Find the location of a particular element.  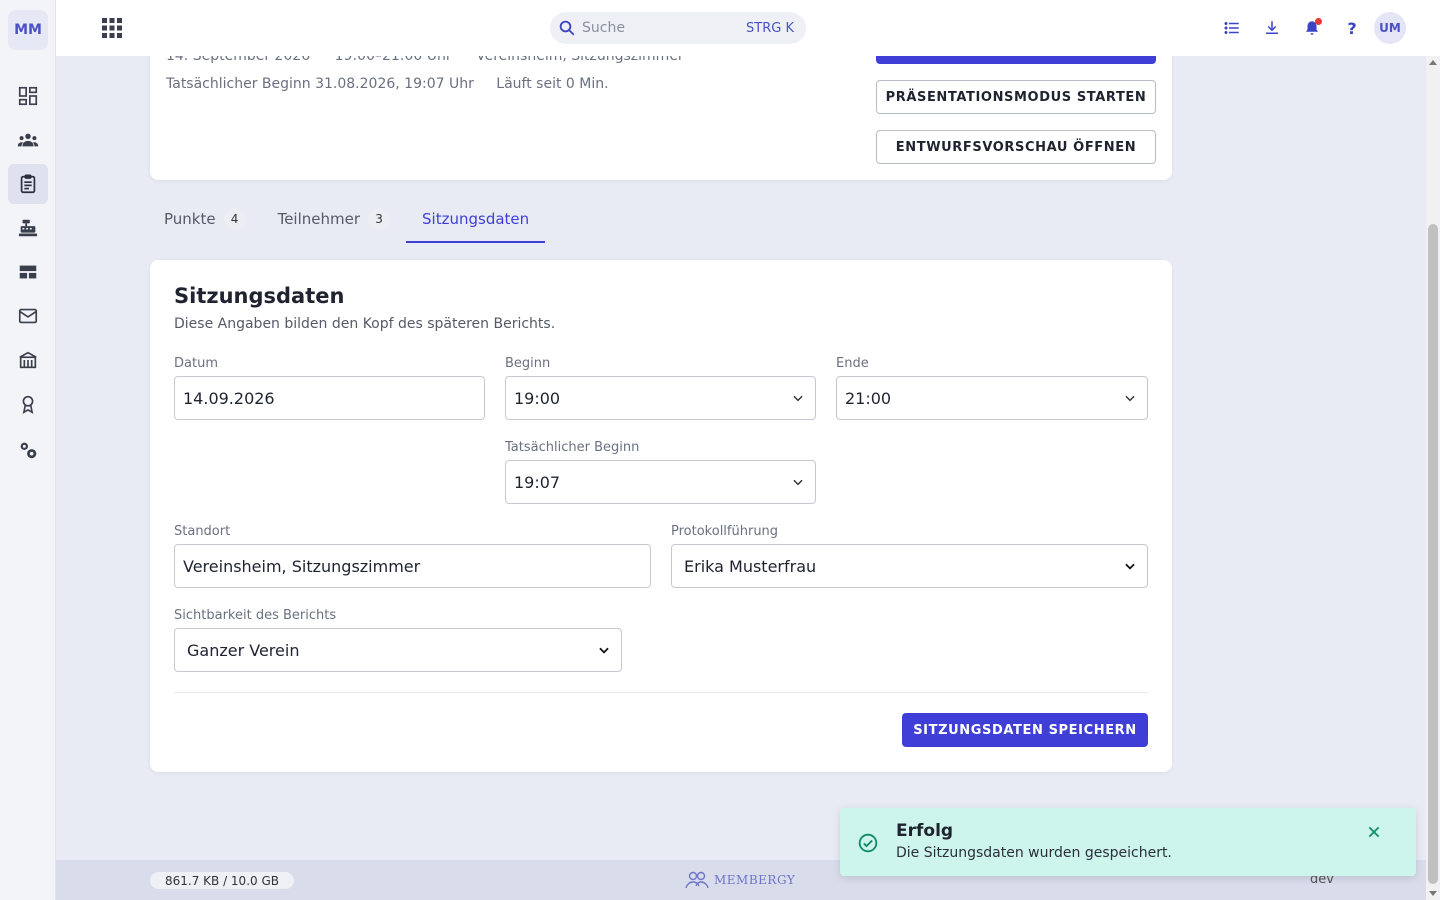

tab-count-badge: 3 is located at coordinates (379, 219).